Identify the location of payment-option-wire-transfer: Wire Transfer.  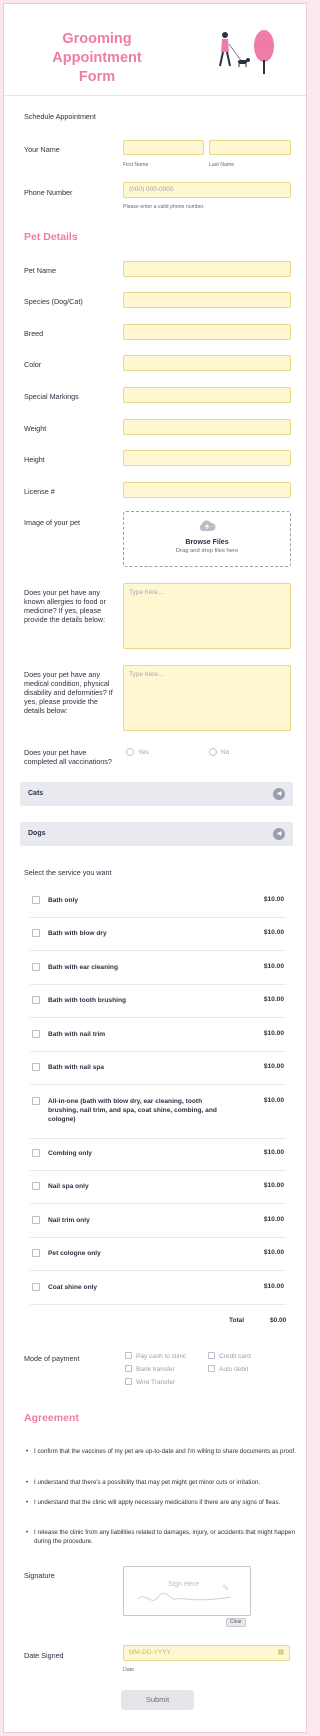
(150, 1382).